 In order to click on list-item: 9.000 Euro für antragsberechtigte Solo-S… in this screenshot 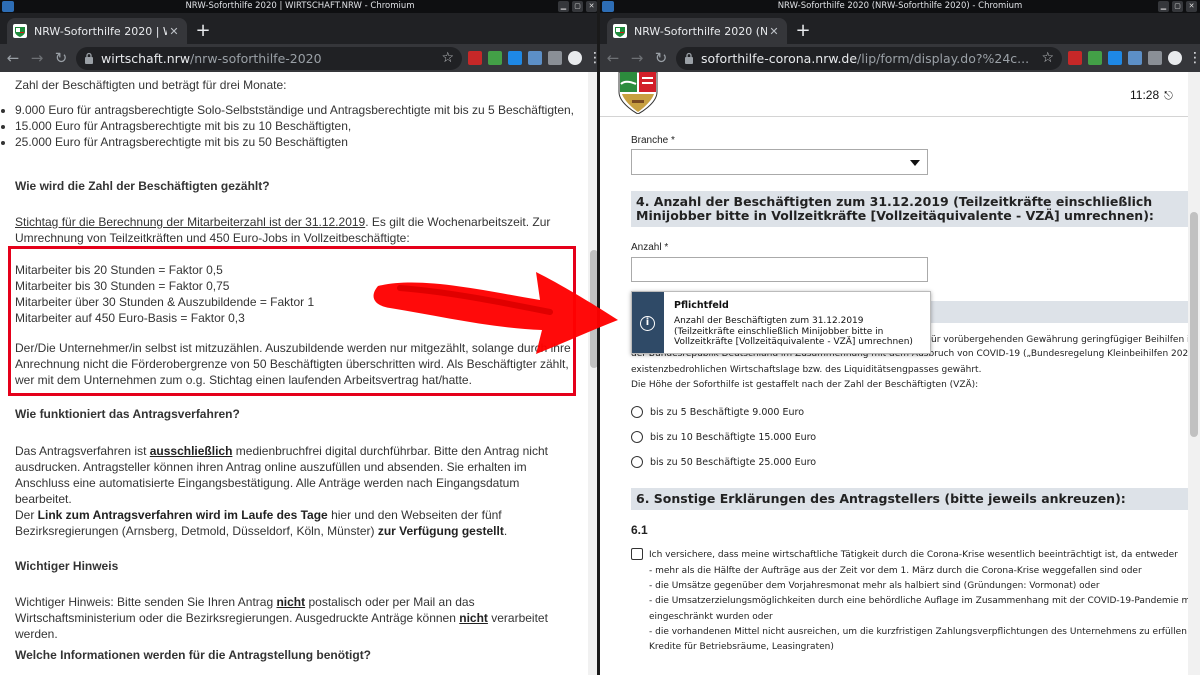, I will do `click(295, 110)`.